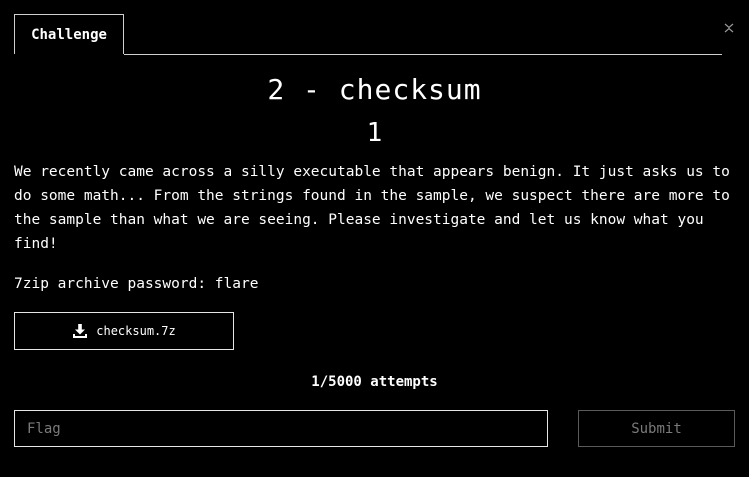  I want to click on tab-divider, so click(423, 54).